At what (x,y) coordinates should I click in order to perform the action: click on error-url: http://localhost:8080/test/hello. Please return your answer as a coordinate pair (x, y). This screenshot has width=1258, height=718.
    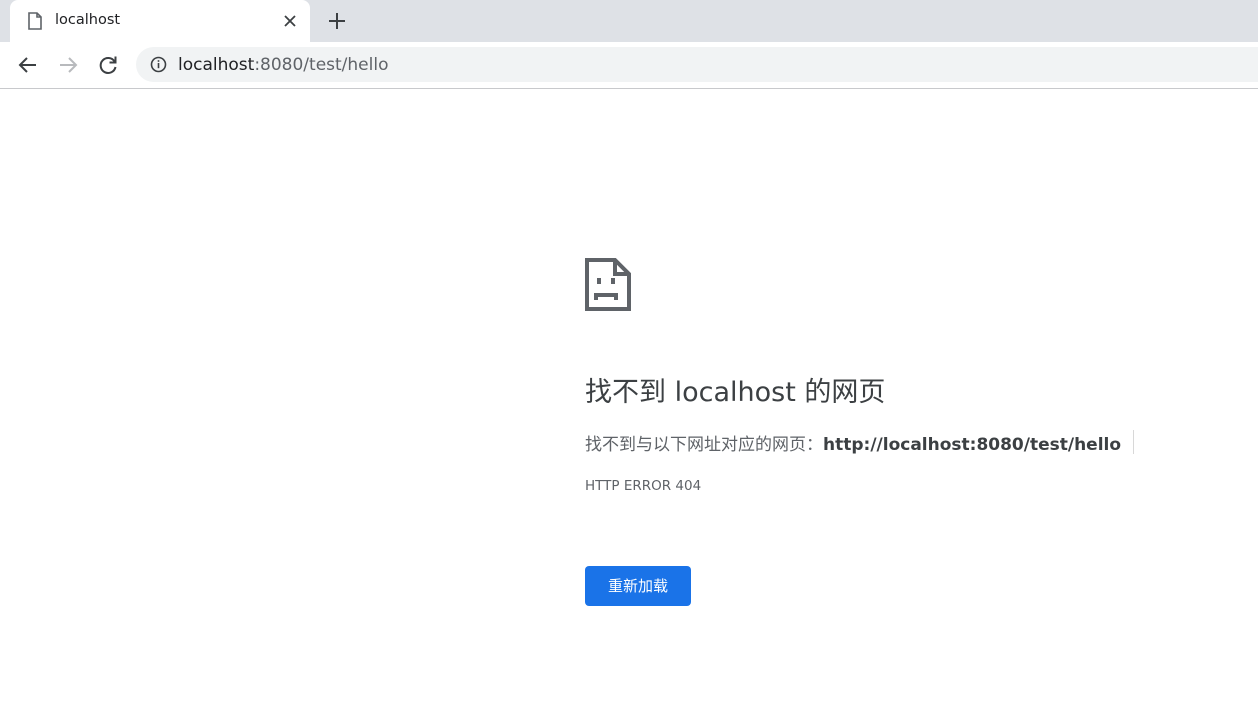
    Looking at the image, I should click on (972, 445).